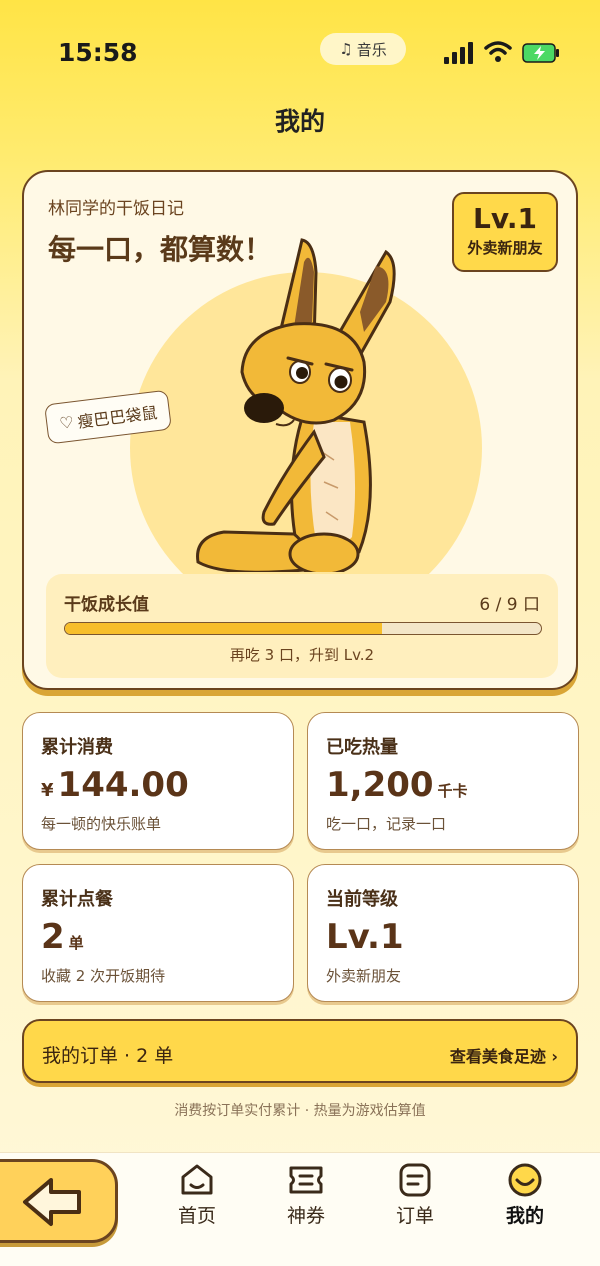  I want to click on currency-symbol: ¥, so click(47, 790).